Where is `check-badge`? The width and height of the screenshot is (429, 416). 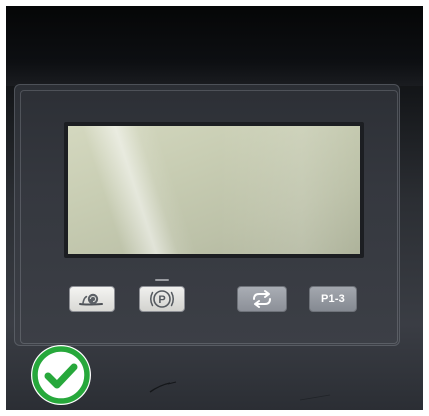
check-badge is located at coordinates (61, 375).